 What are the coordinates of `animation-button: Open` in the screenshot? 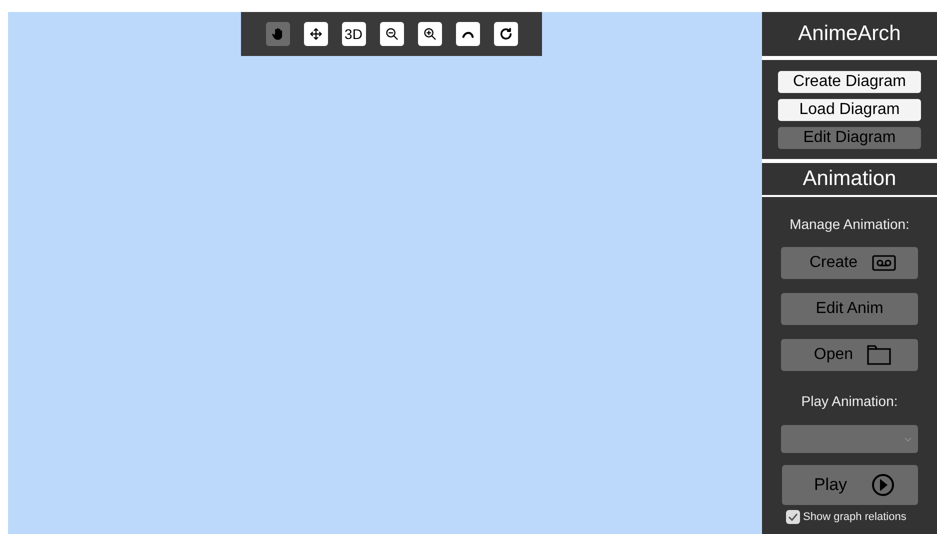 It's located at (849, 355).